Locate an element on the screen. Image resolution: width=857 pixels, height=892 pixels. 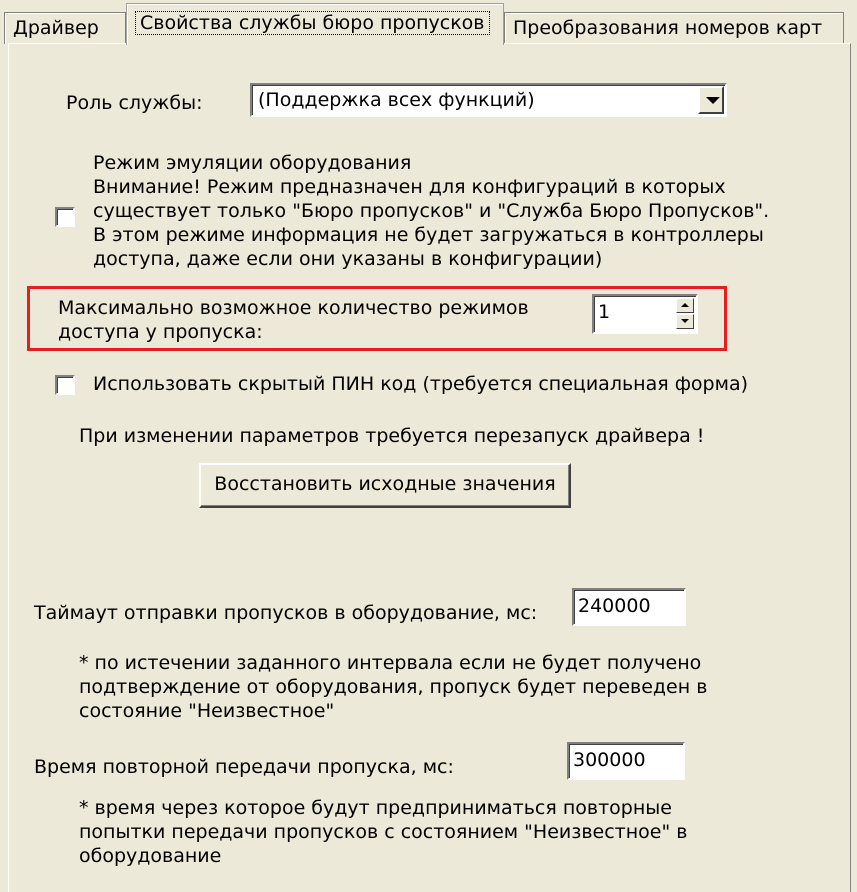
max-modes-label-line: Максимально возможное количество режимов is located at coordinates (293, 308).